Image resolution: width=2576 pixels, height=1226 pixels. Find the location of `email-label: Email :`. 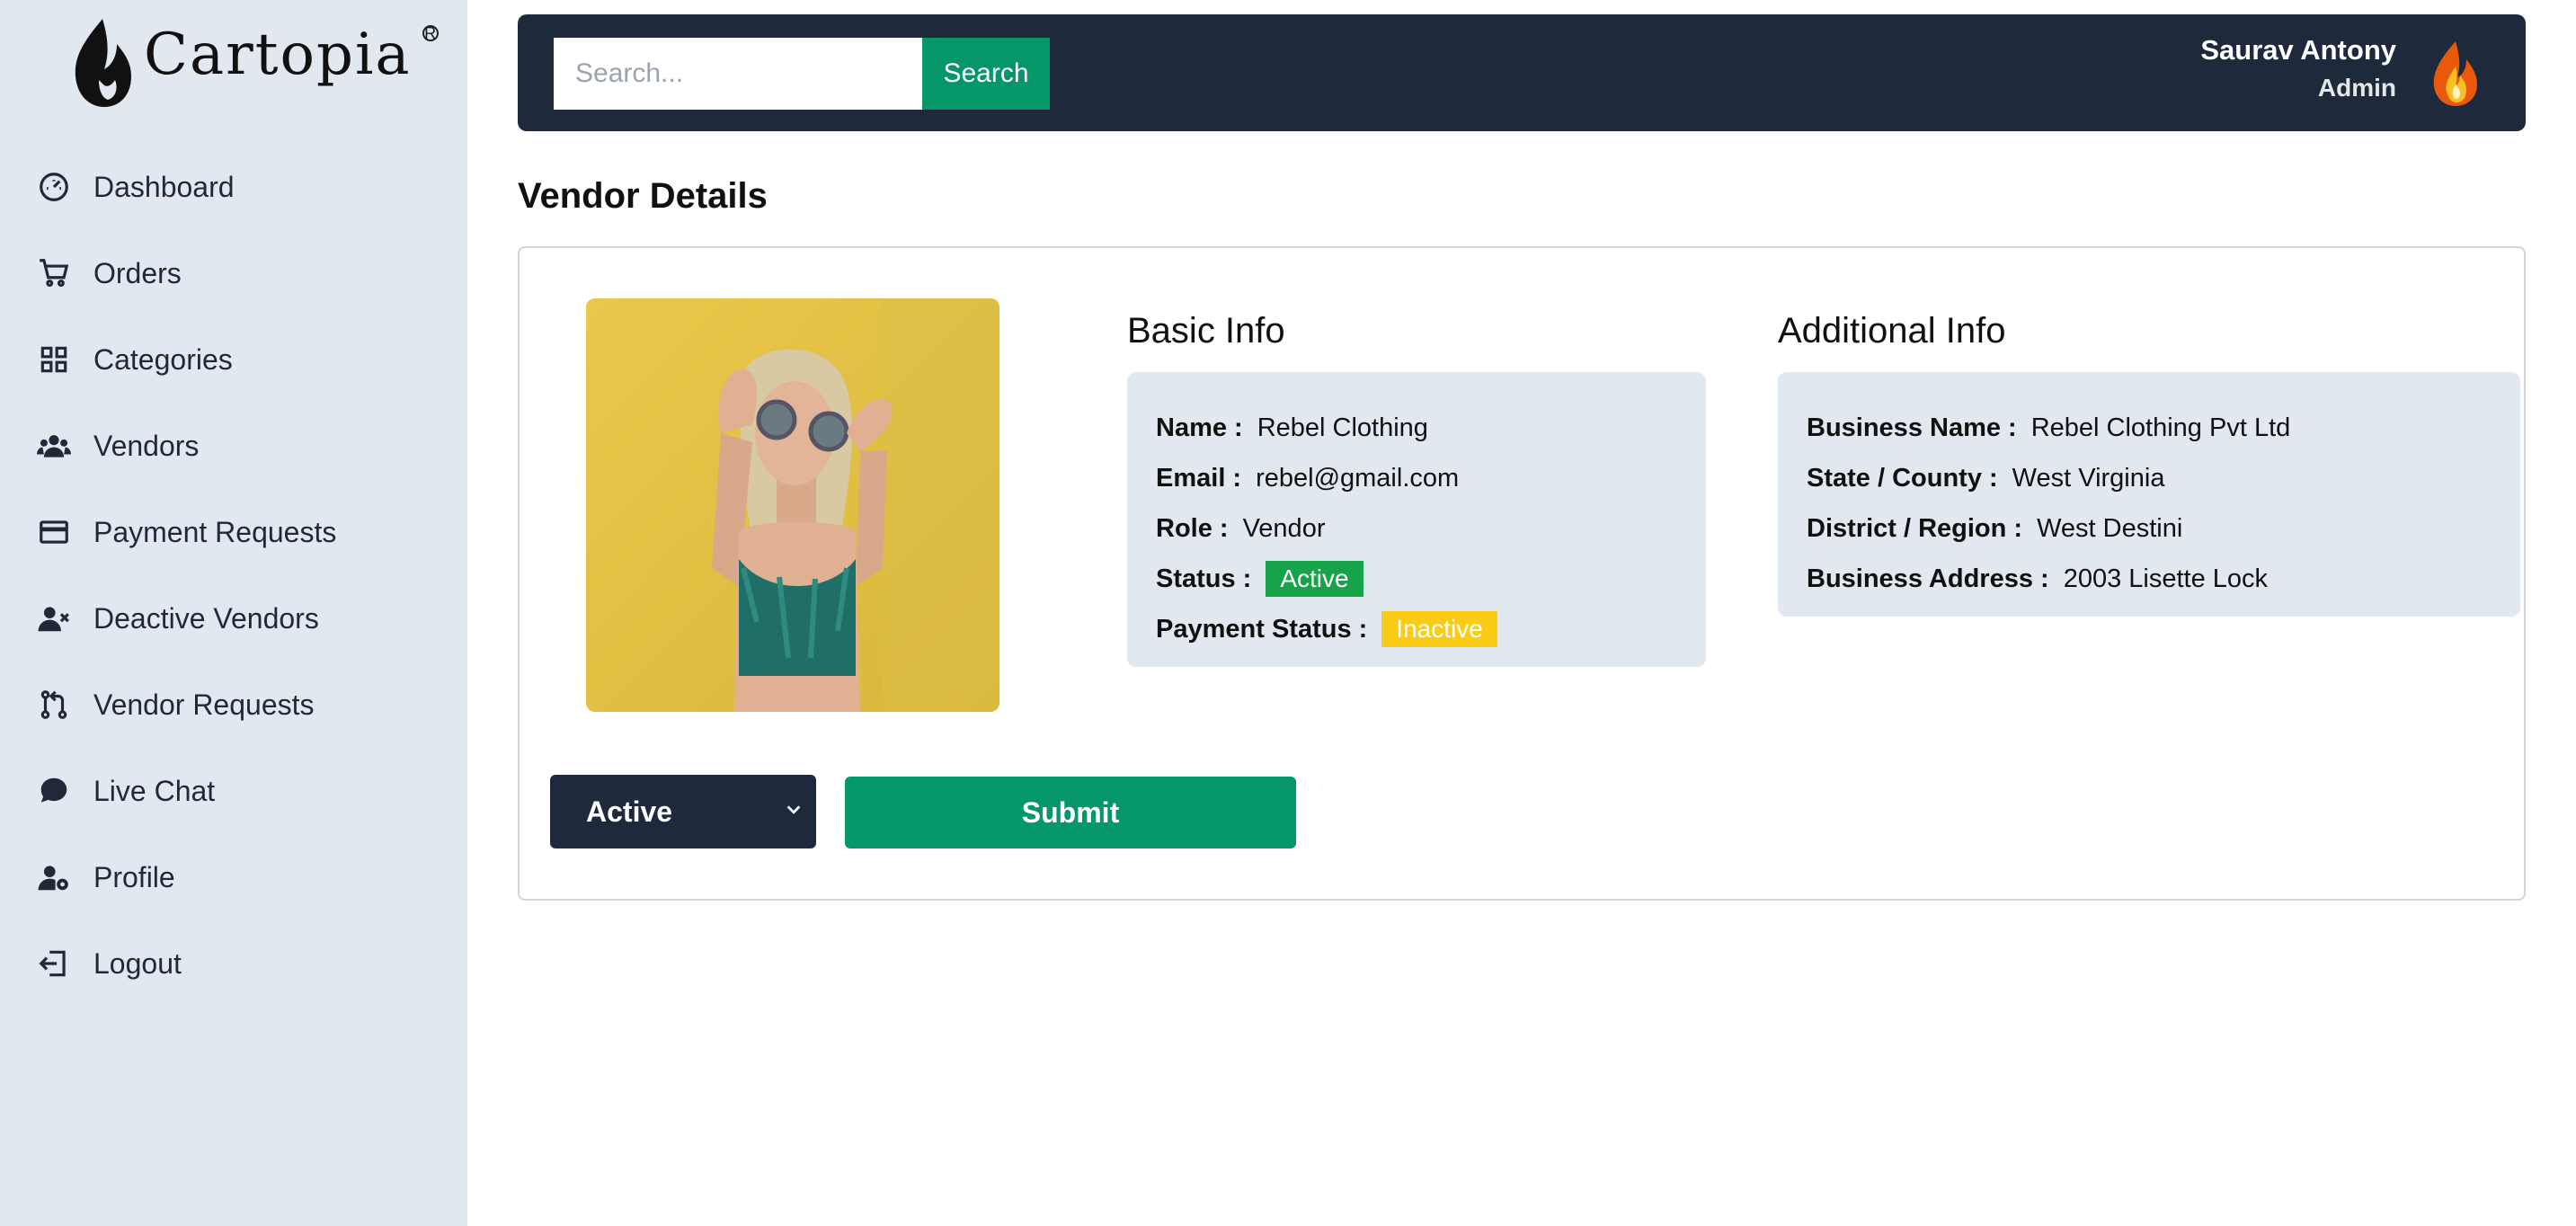

email-label: Email : is located at coordinates (1199, 478).